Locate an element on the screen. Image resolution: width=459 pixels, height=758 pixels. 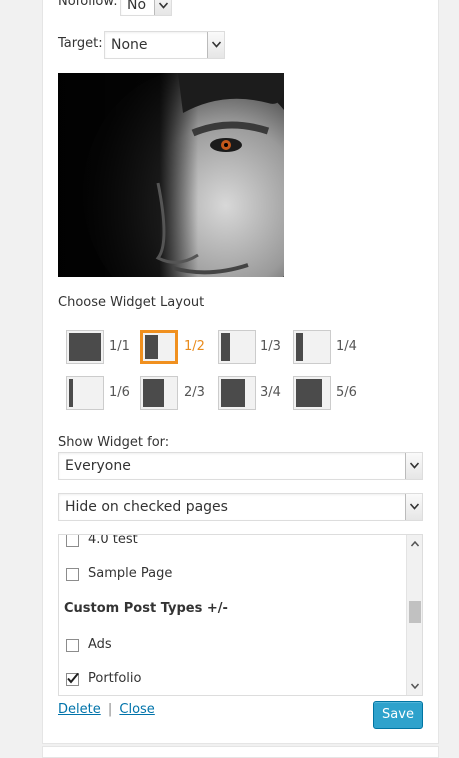
layout-heading: Choose Widget Layout is located at coordinates (131, 302).